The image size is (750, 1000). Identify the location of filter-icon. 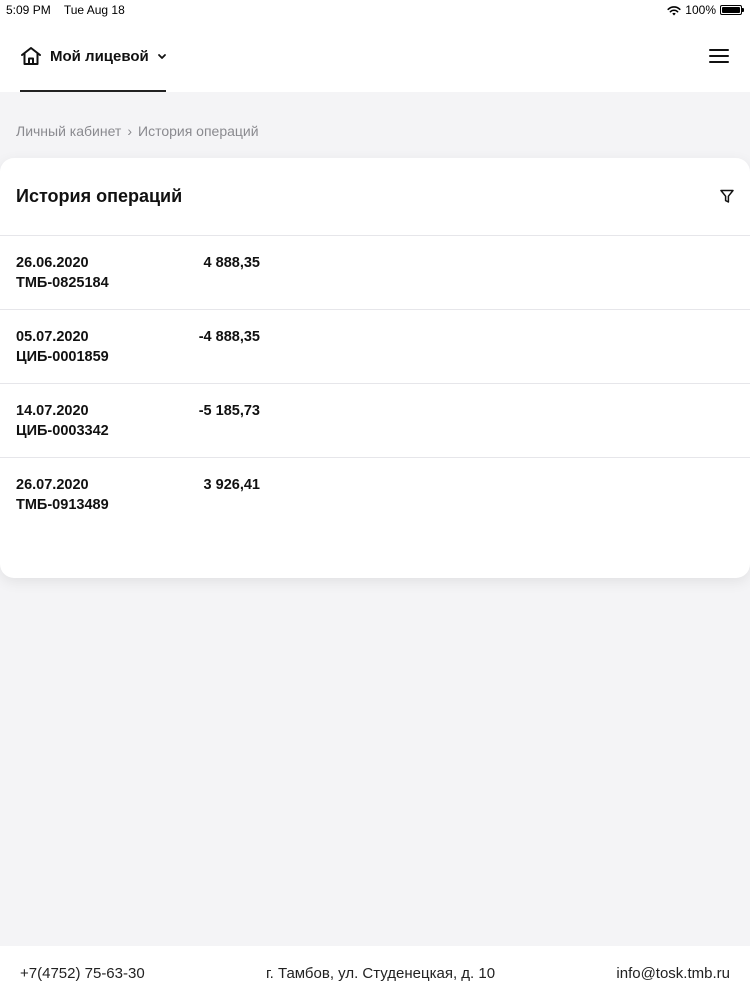
(727, 196).